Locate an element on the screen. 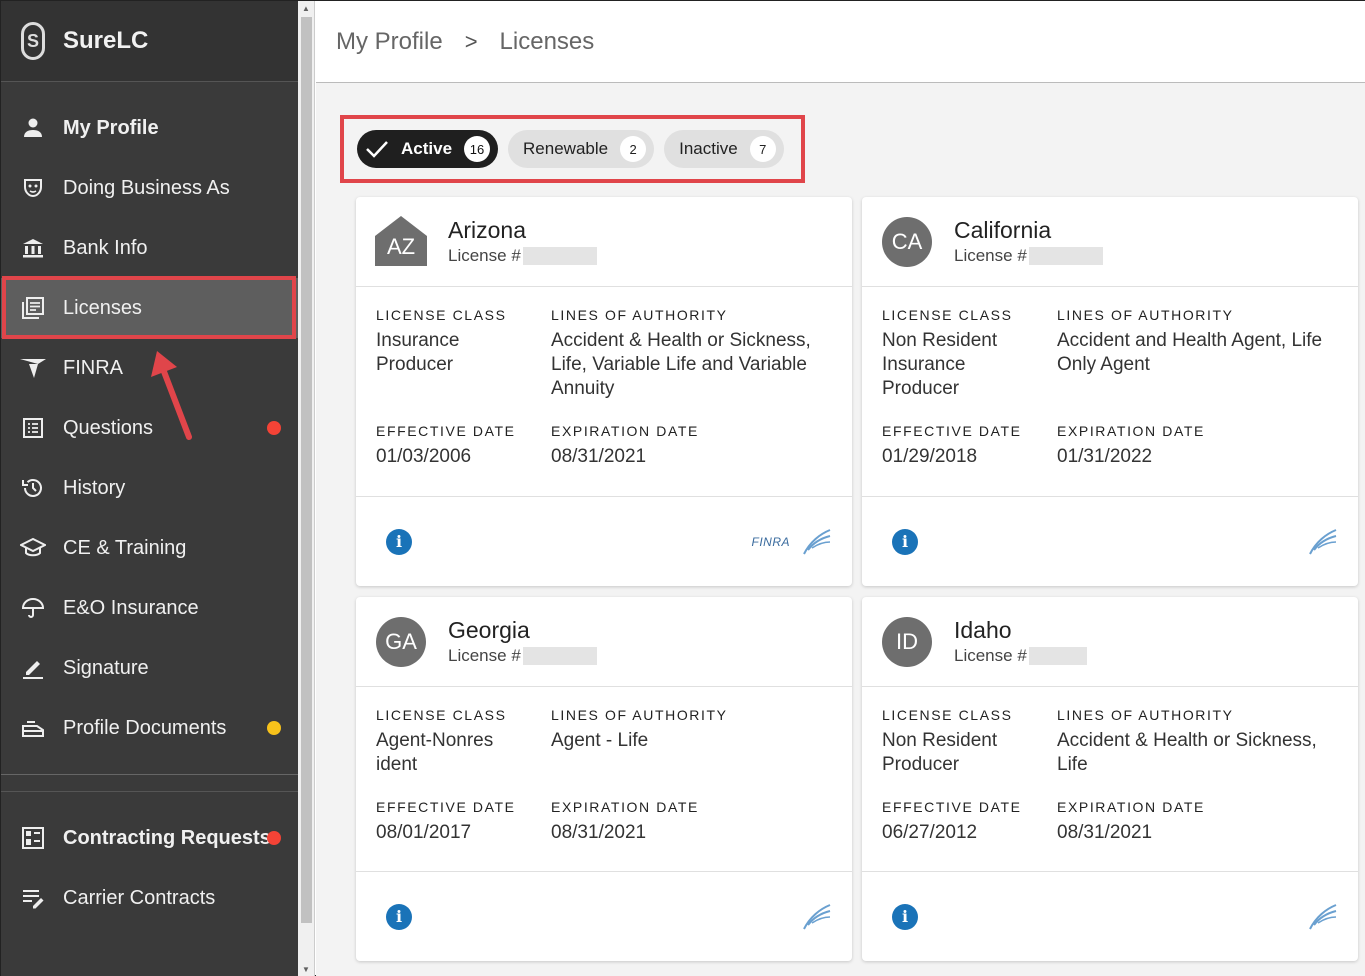 The height and width of the screenshot is (976, 1365). sidebar-item-ce-training: CE & Training is located at coordinates (149, 548).